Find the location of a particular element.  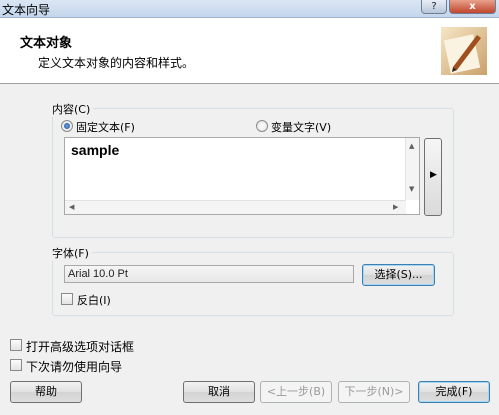

advanced-options-checkbox is located at coordinates (16, 345).